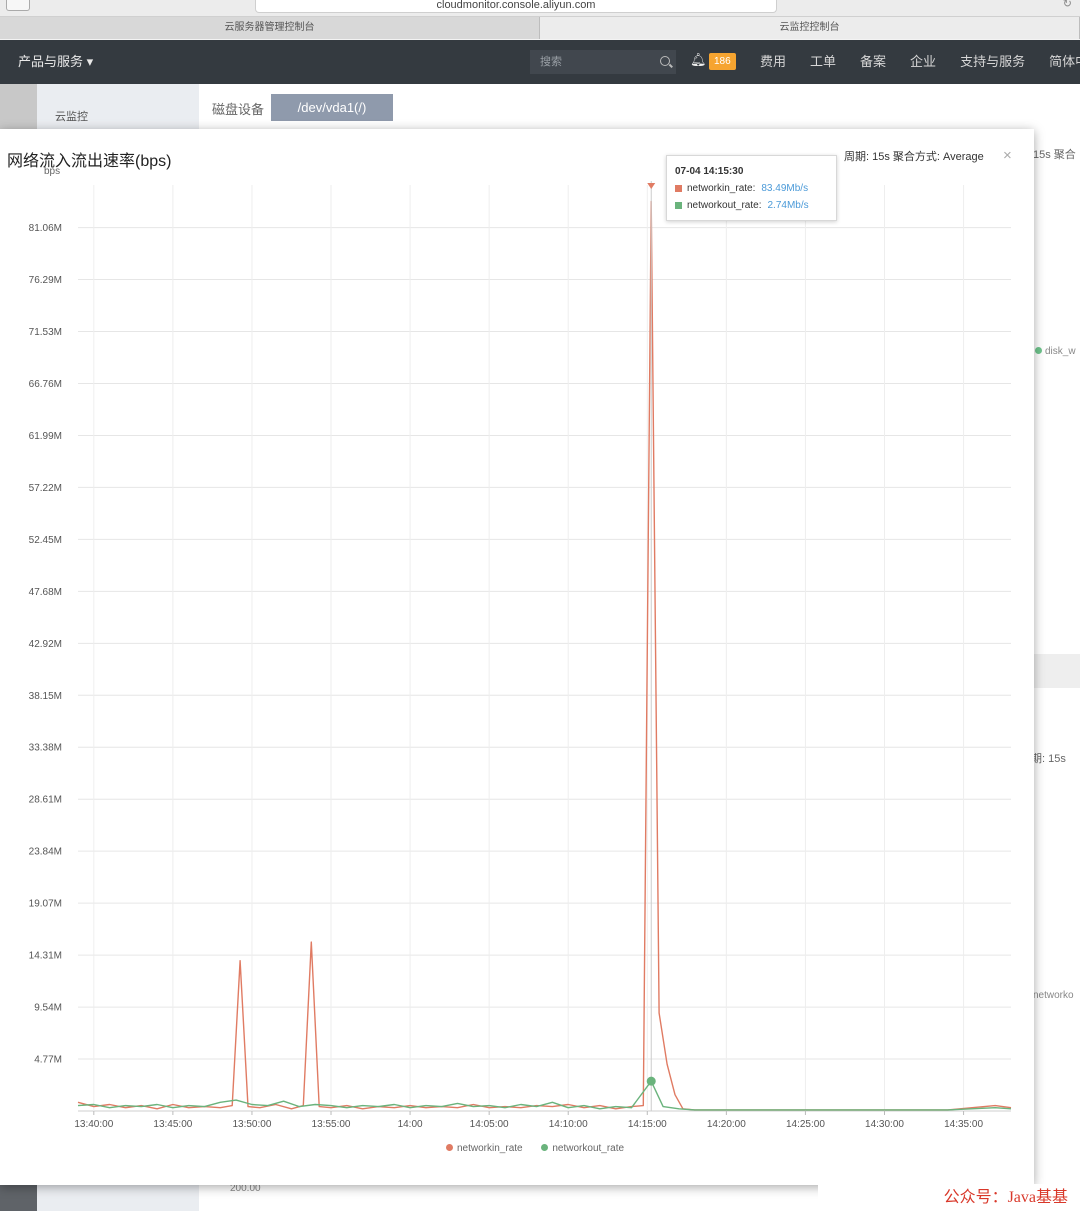  I want to click on chart-legend: networkin_rate networkout_rate, so click(543, 1148).